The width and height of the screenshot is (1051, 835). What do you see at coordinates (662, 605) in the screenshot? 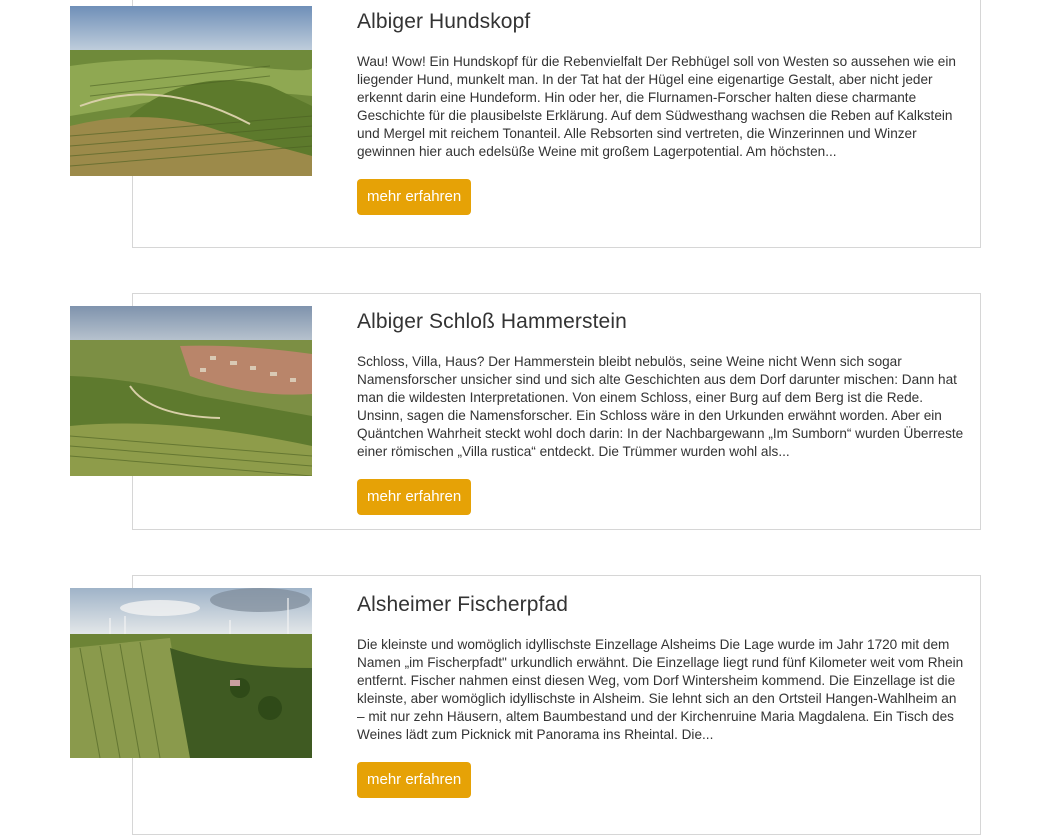
I see `vineyard-title: Alsheimer Fischerpfad` at bounding box center [662, 605].